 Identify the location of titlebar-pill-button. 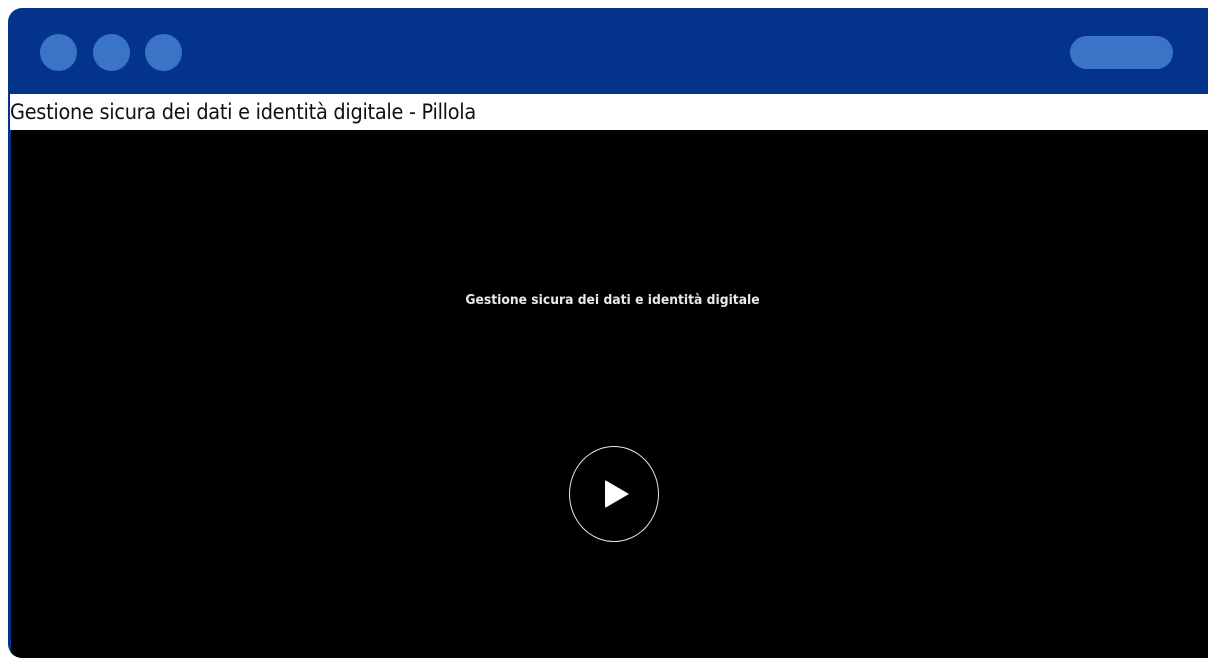
(1121, 52).